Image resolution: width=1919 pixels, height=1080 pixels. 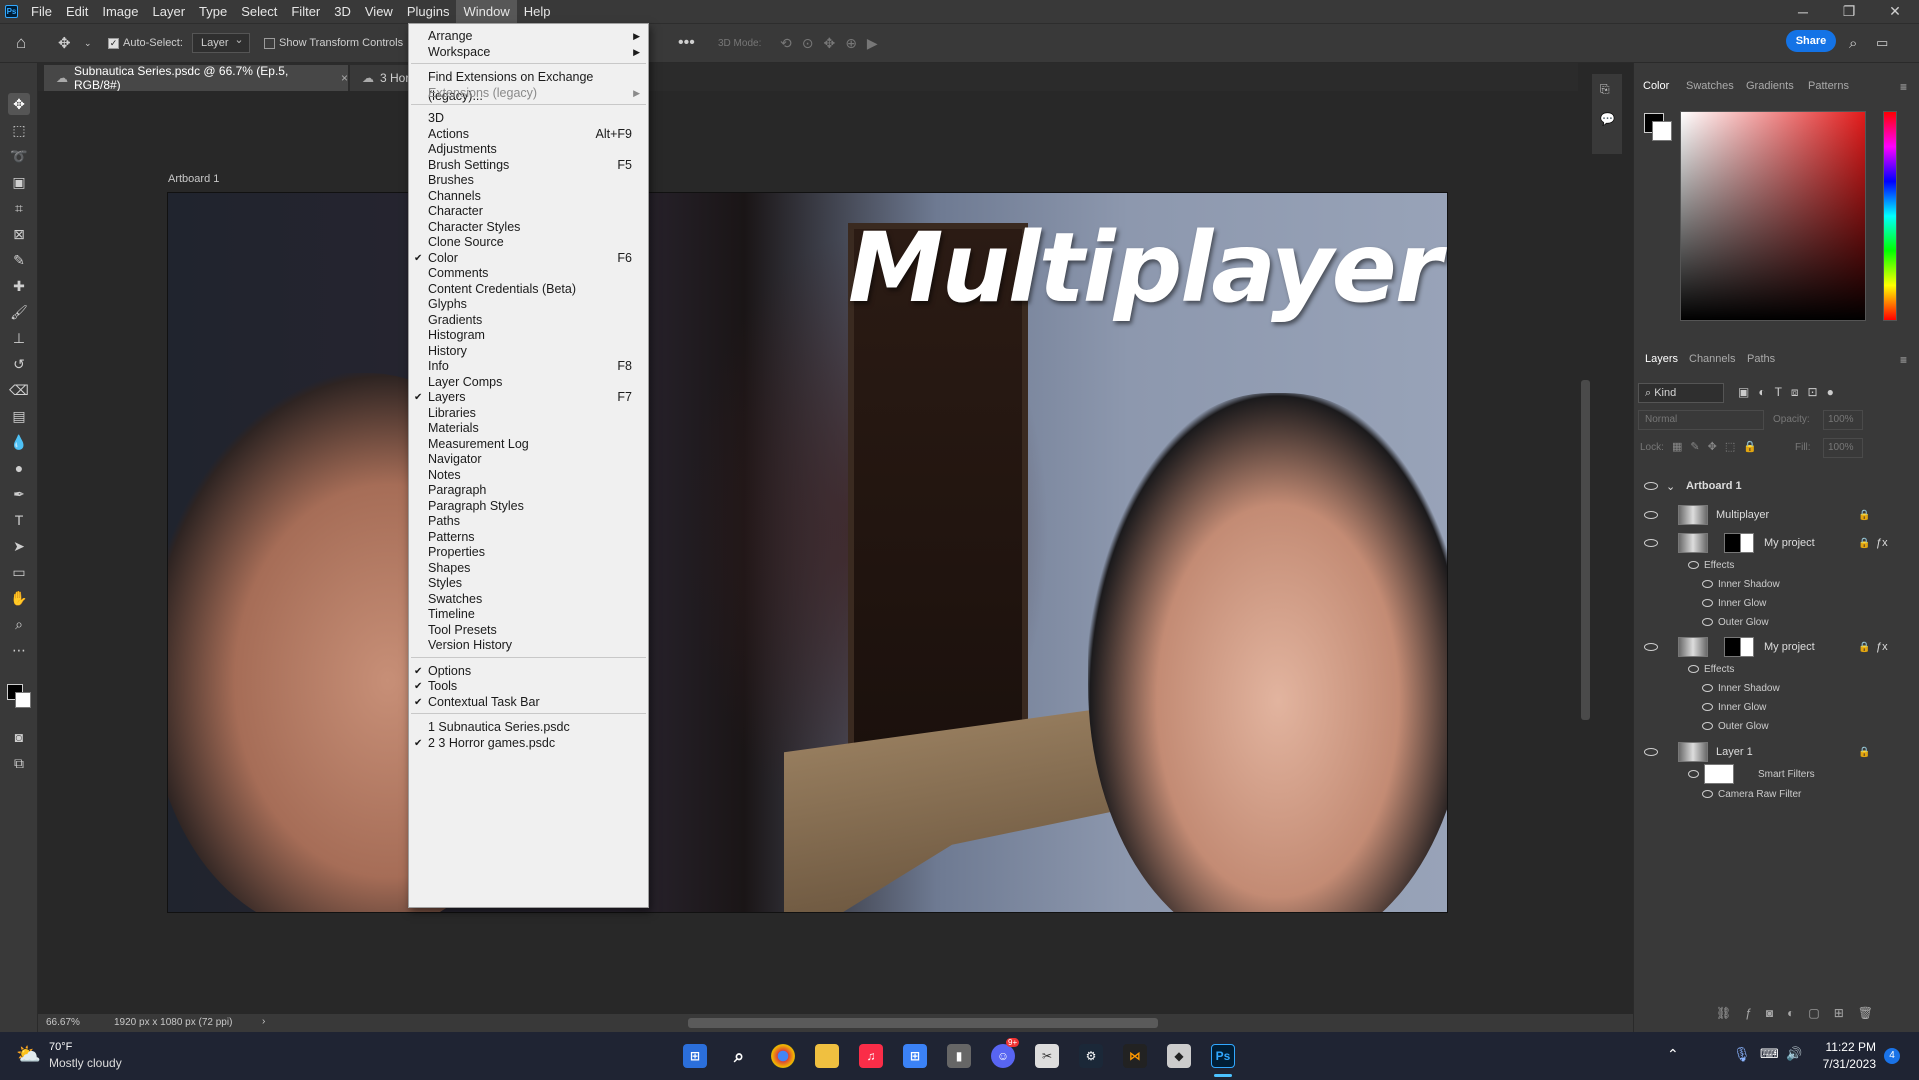 I want to click on zoom-level: 66.67%, so click(x=63, y=1022).